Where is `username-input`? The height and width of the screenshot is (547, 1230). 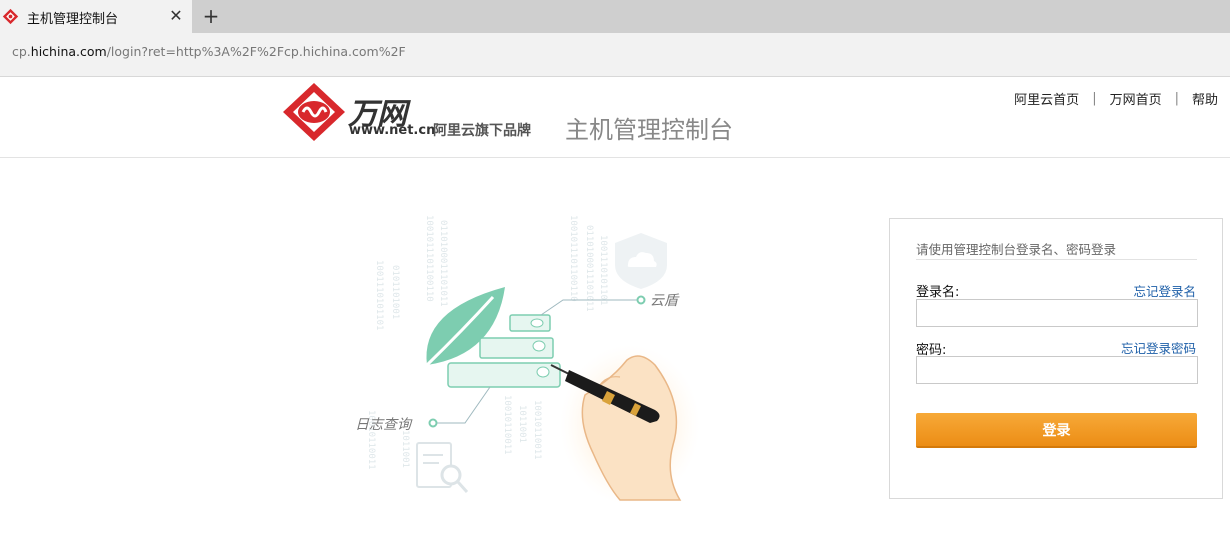
username-input is located at coordinates (1057, 313).